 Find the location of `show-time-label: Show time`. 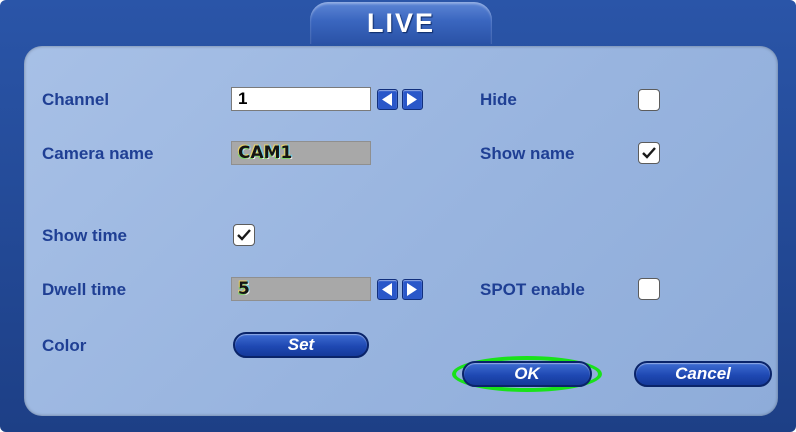

show-time-label: Show time is located at coordinates (85, 235).